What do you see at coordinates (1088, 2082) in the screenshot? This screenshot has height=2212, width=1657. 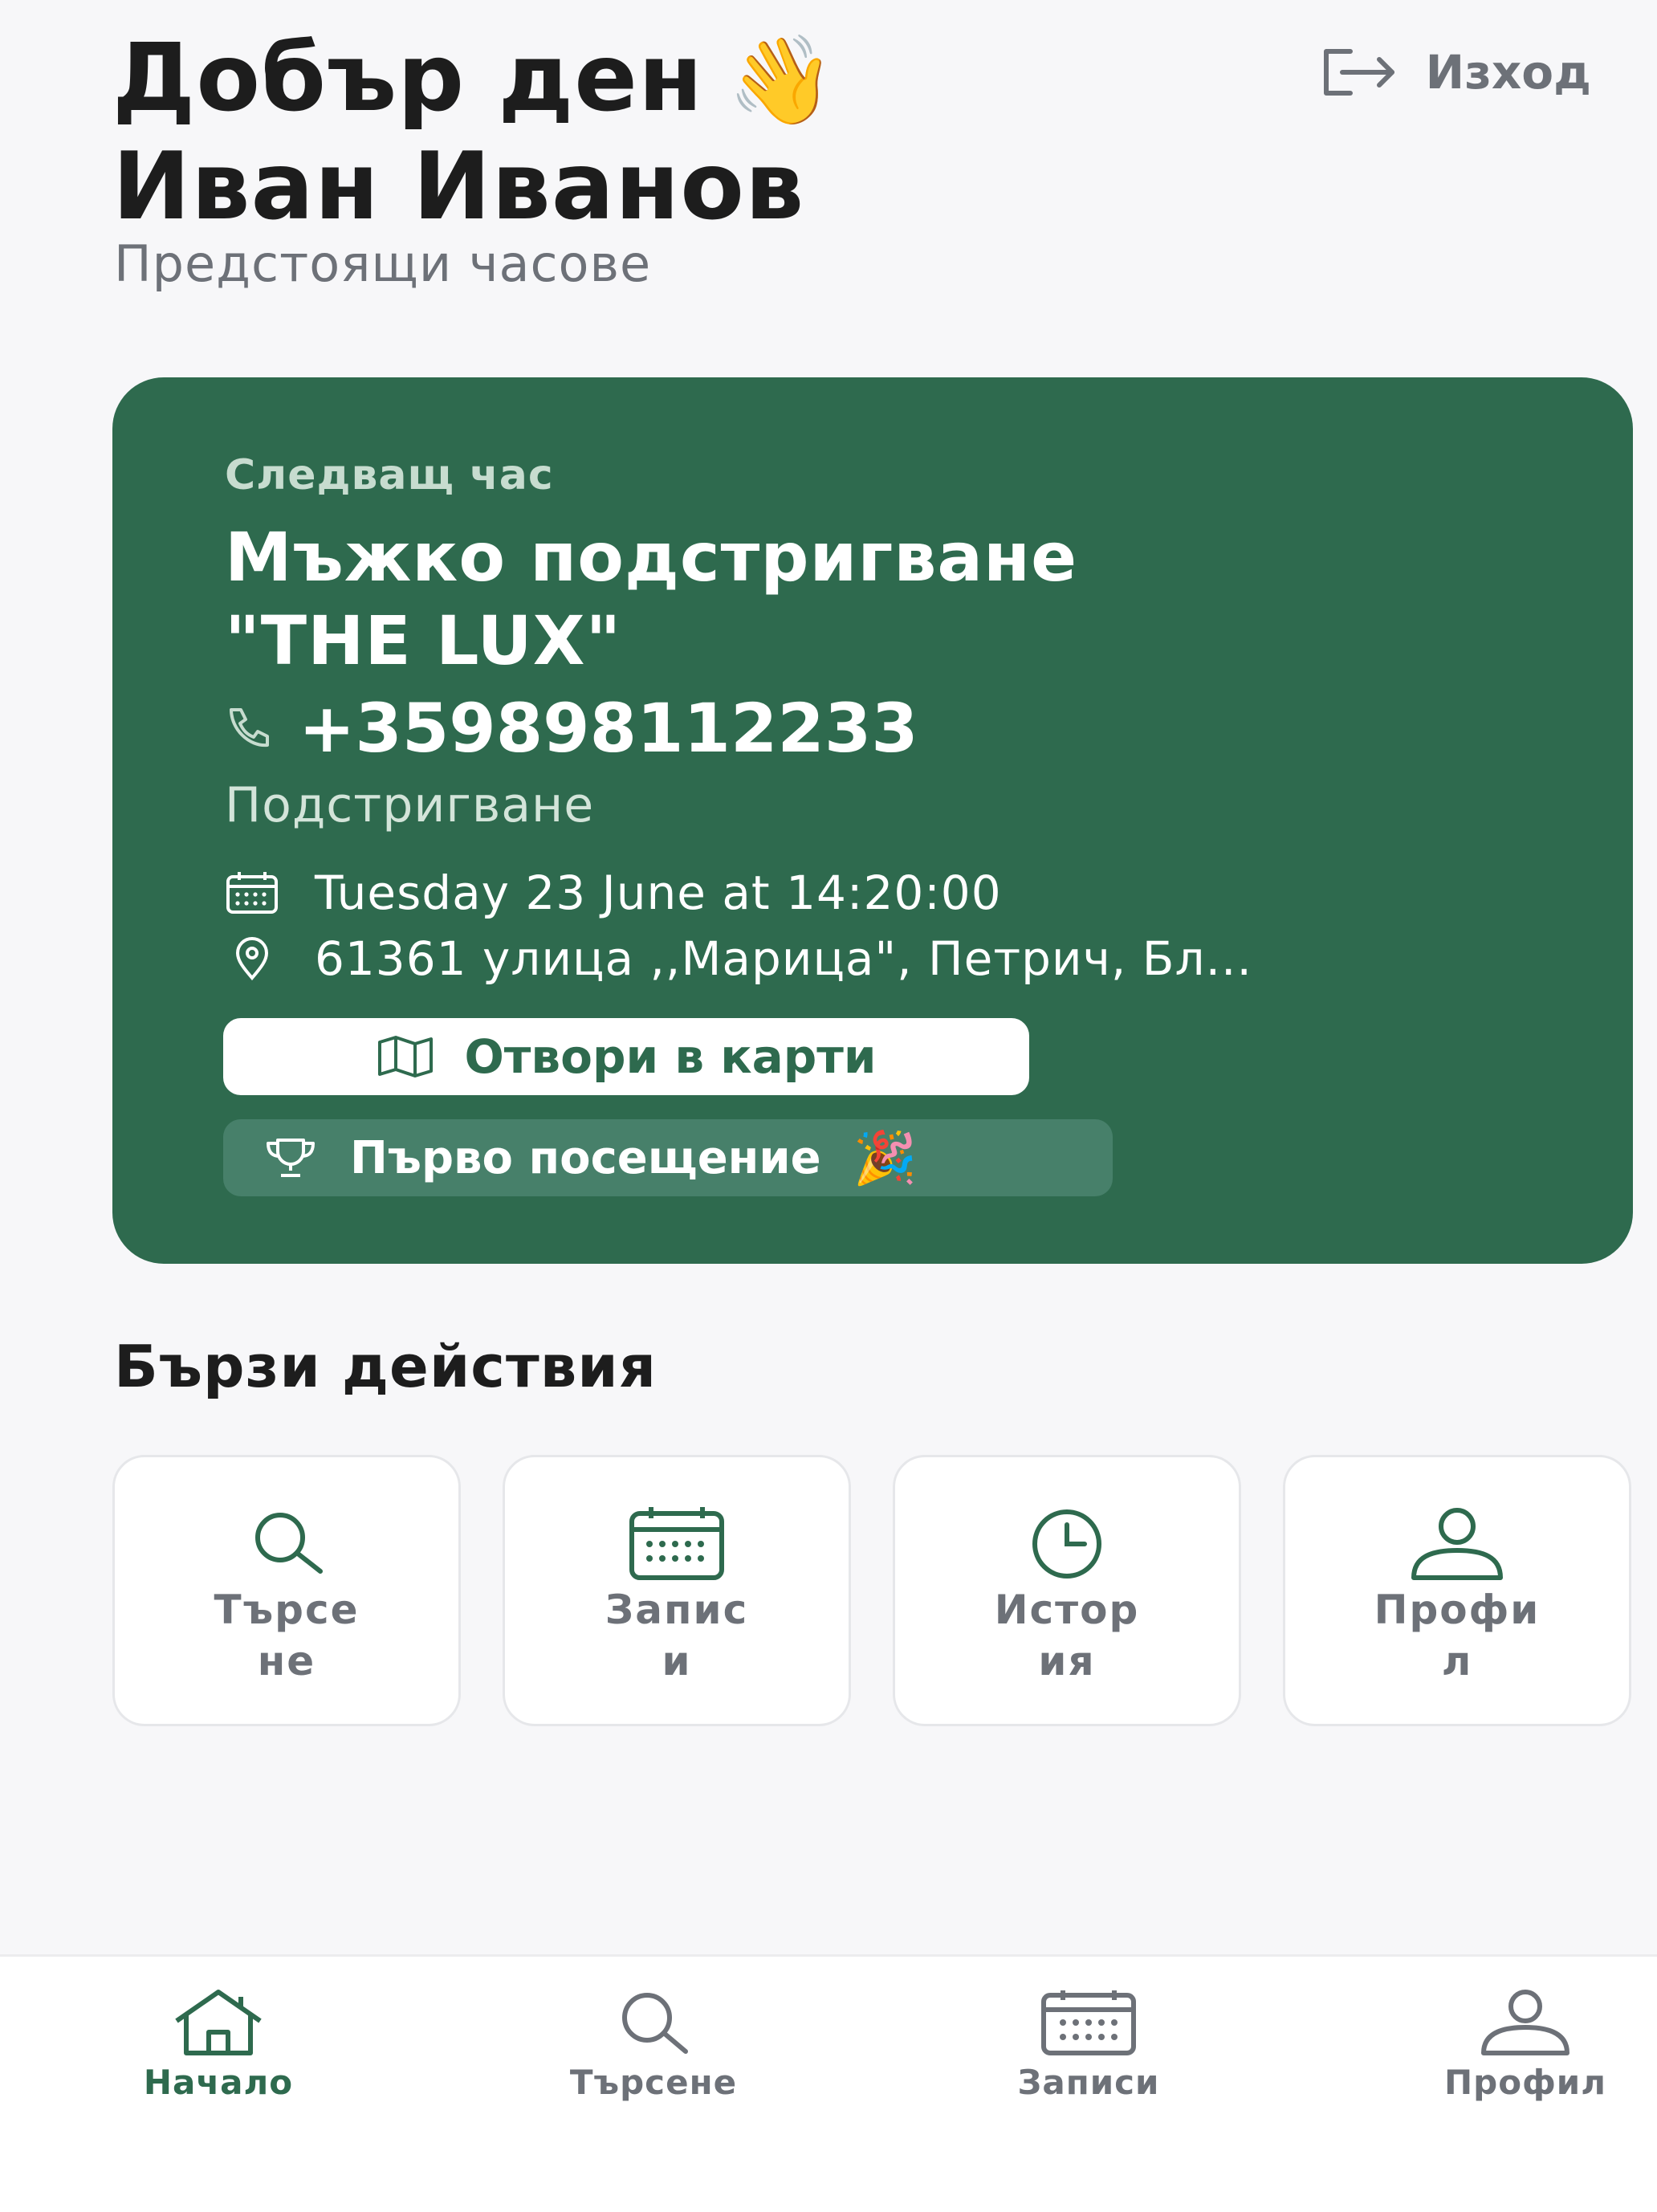 I see `nav-label-bookings: Записи` at bounding box center [1088, 2082].